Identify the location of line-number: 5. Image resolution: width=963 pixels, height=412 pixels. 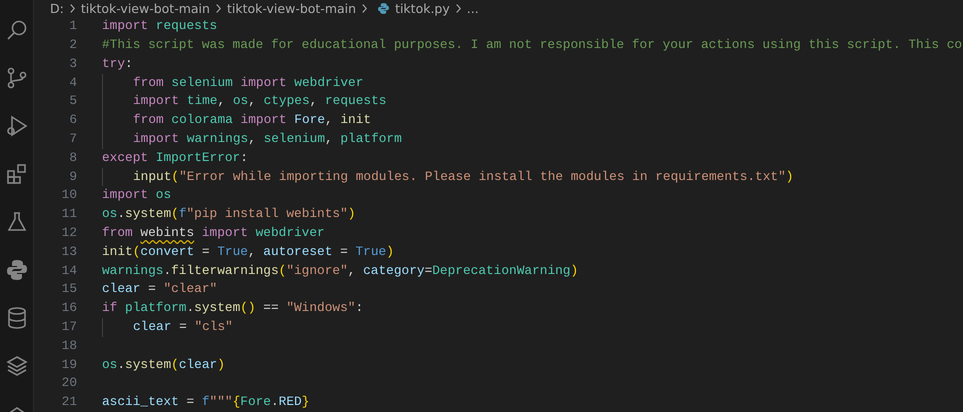
(72, 101).